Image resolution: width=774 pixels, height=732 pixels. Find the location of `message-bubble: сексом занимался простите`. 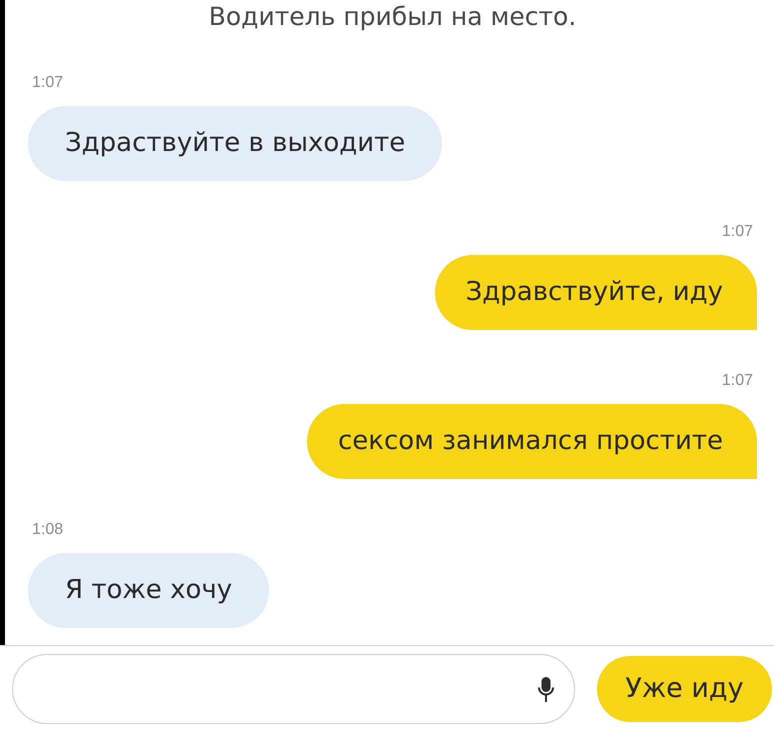

message-bubble: сексом занимался простите is located at coordinates (532, 441).